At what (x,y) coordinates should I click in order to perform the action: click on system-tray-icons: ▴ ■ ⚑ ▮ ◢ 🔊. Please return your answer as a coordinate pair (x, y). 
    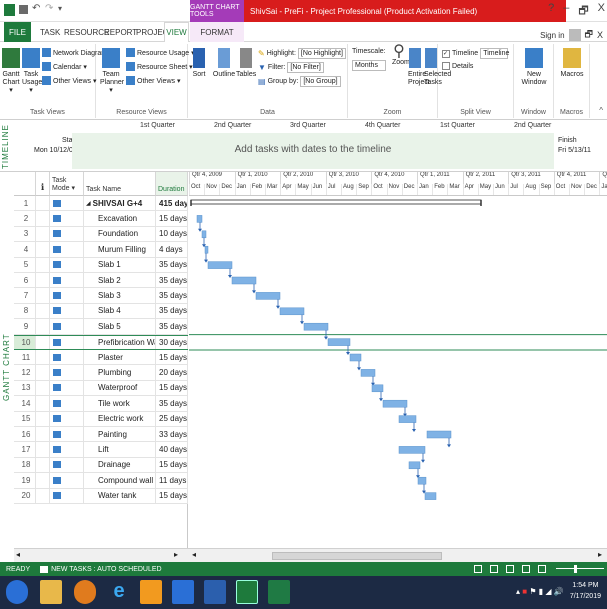
    Looking at the image, I should click on (540, 591).